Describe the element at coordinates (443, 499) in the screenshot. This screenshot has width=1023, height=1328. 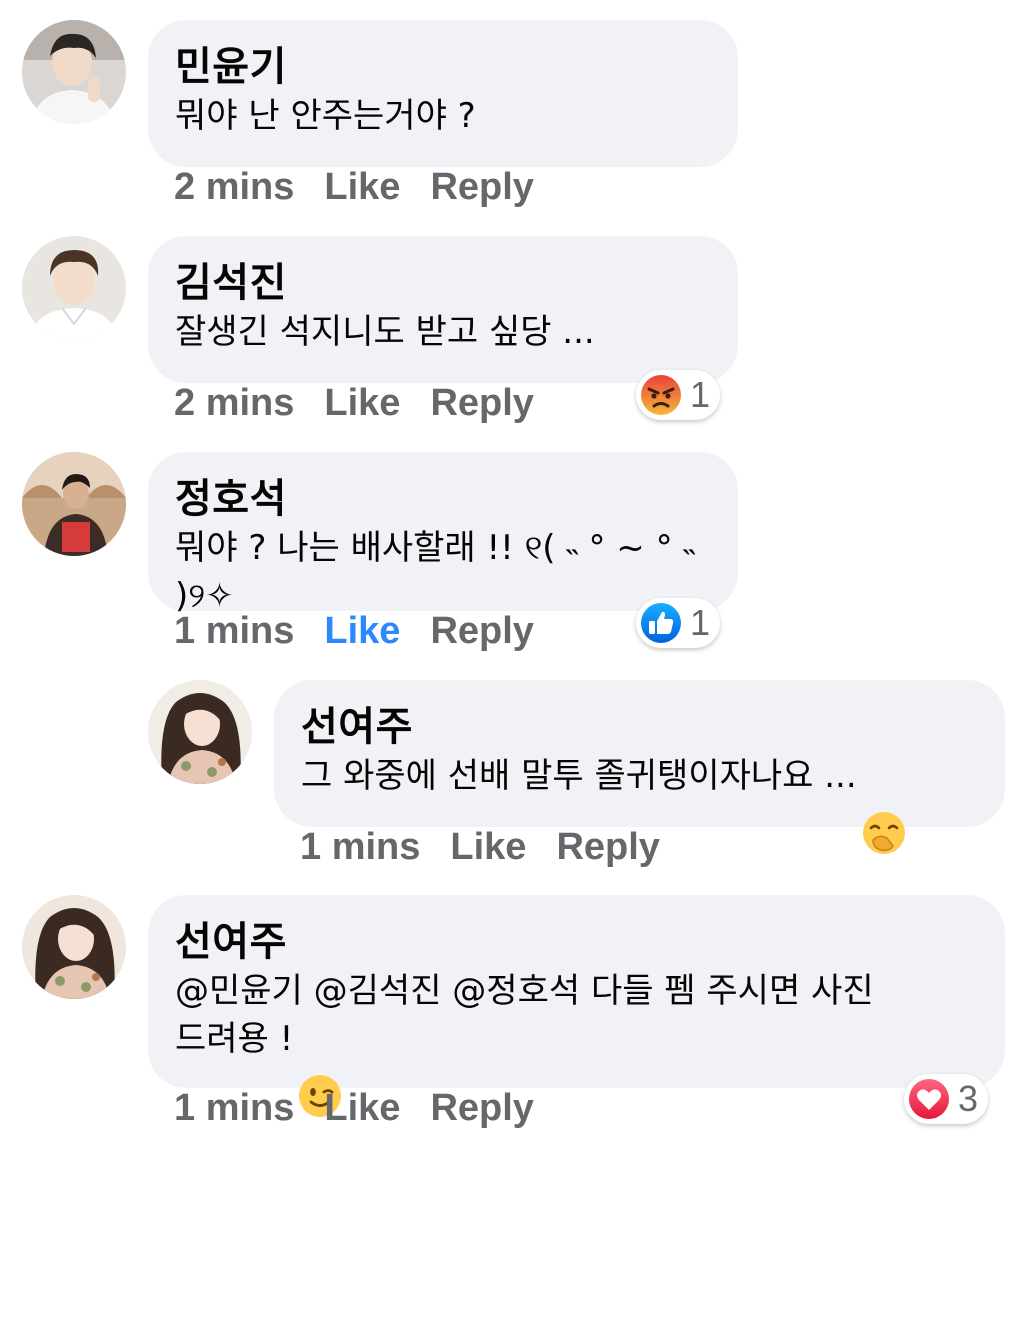
I see `commenter-name: 정호석` at that location.